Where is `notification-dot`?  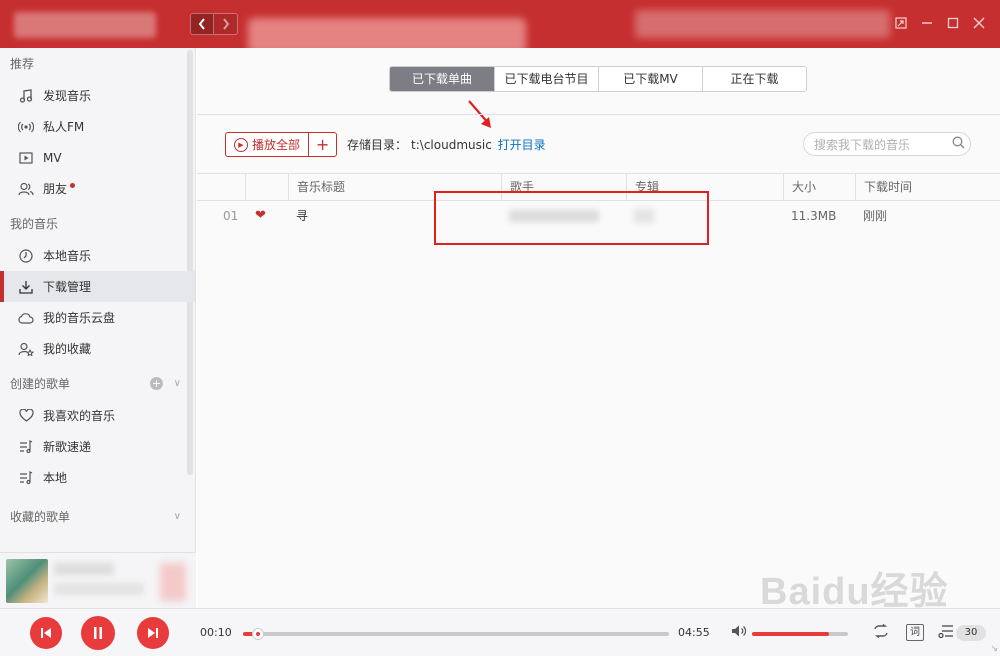 notification-dot is located at coordinates (72, 185).